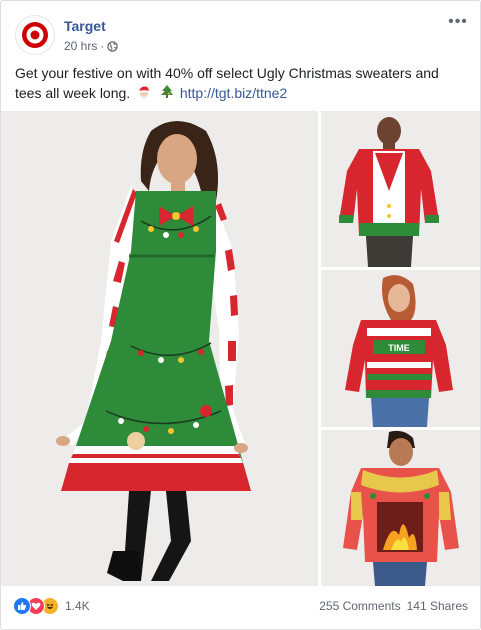  I want to click on photo-man-fireplace-sweater, so click(400, 508).